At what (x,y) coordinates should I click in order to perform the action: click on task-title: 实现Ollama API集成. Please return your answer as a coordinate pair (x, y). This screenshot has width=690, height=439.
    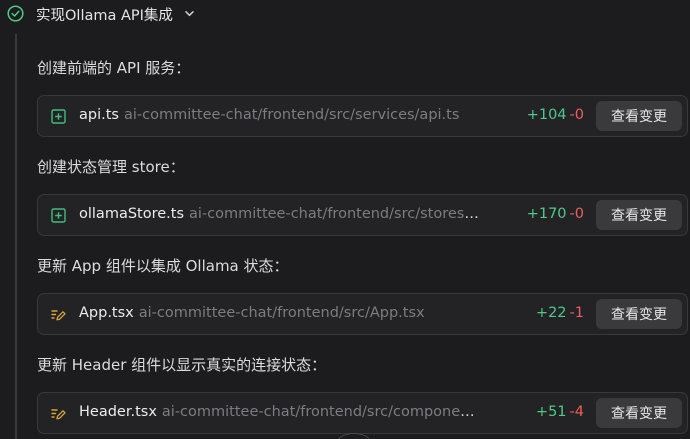
    Looking at the image, I should click on (104, 16).